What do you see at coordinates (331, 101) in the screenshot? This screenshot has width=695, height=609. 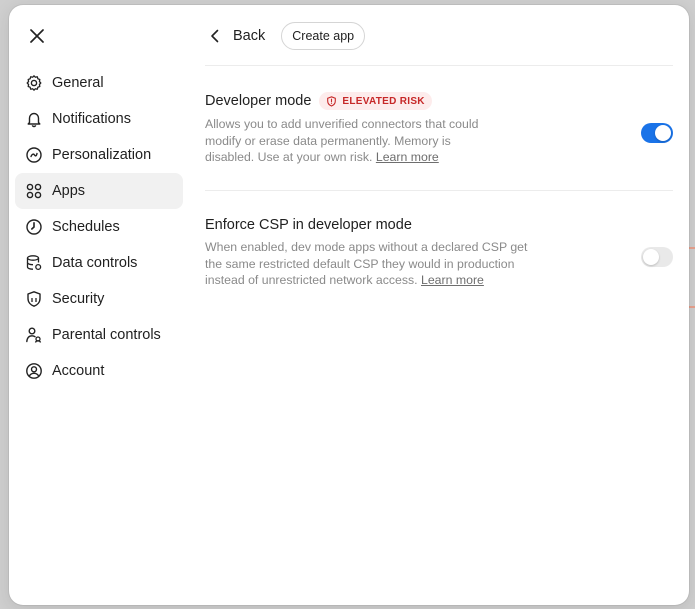 I see `shield-alert-icon` at bounding box center [331, 101].